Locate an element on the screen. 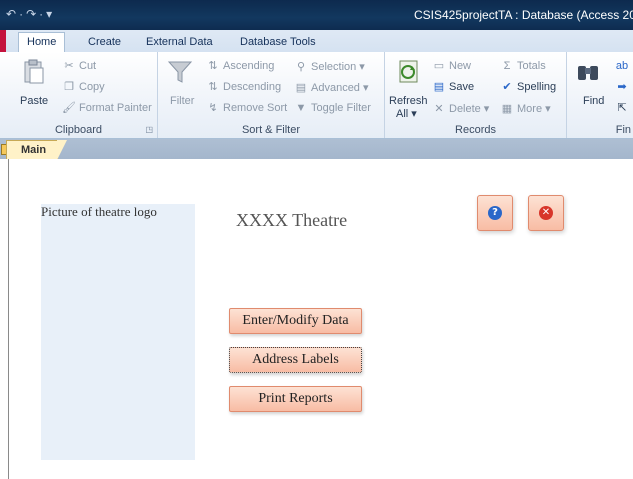 The image size is (633, 479). document-tab-strip is located at coordinates (316, 149).